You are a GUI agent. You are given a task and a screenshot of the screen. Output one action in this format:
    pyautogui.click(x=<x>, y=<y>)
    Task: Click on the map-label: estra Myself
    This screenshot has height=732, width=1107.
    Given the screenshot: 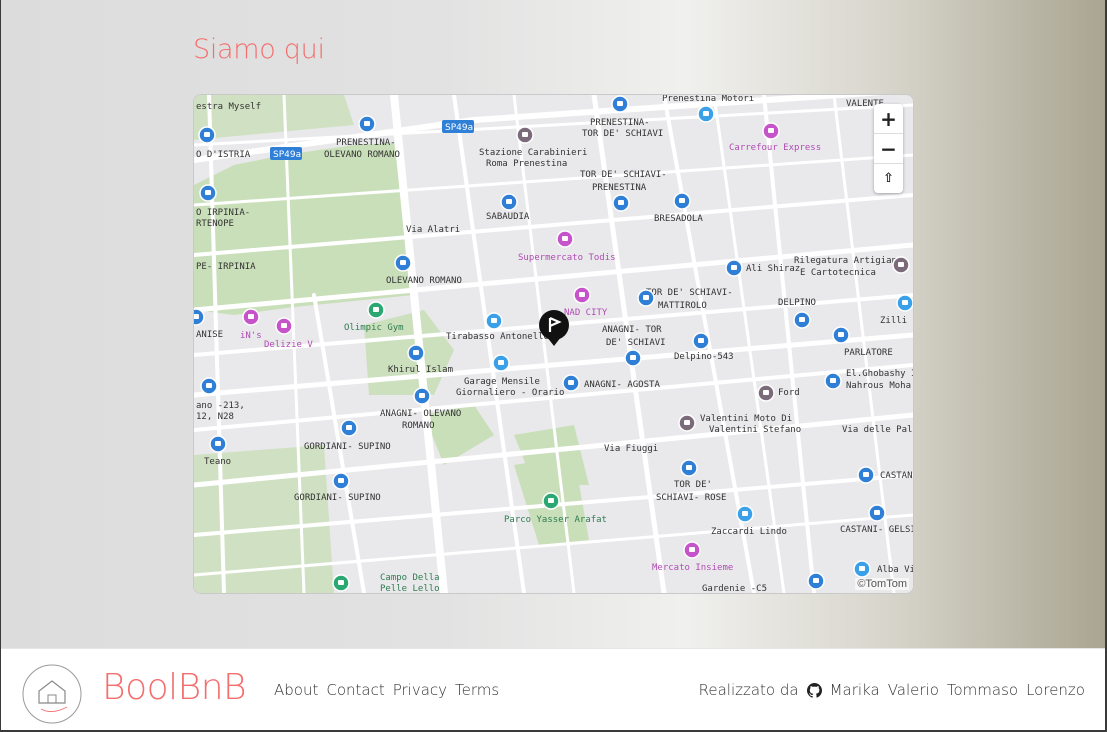 What is the action you would take?
    pyautogui.click(x=228, y=107)
    